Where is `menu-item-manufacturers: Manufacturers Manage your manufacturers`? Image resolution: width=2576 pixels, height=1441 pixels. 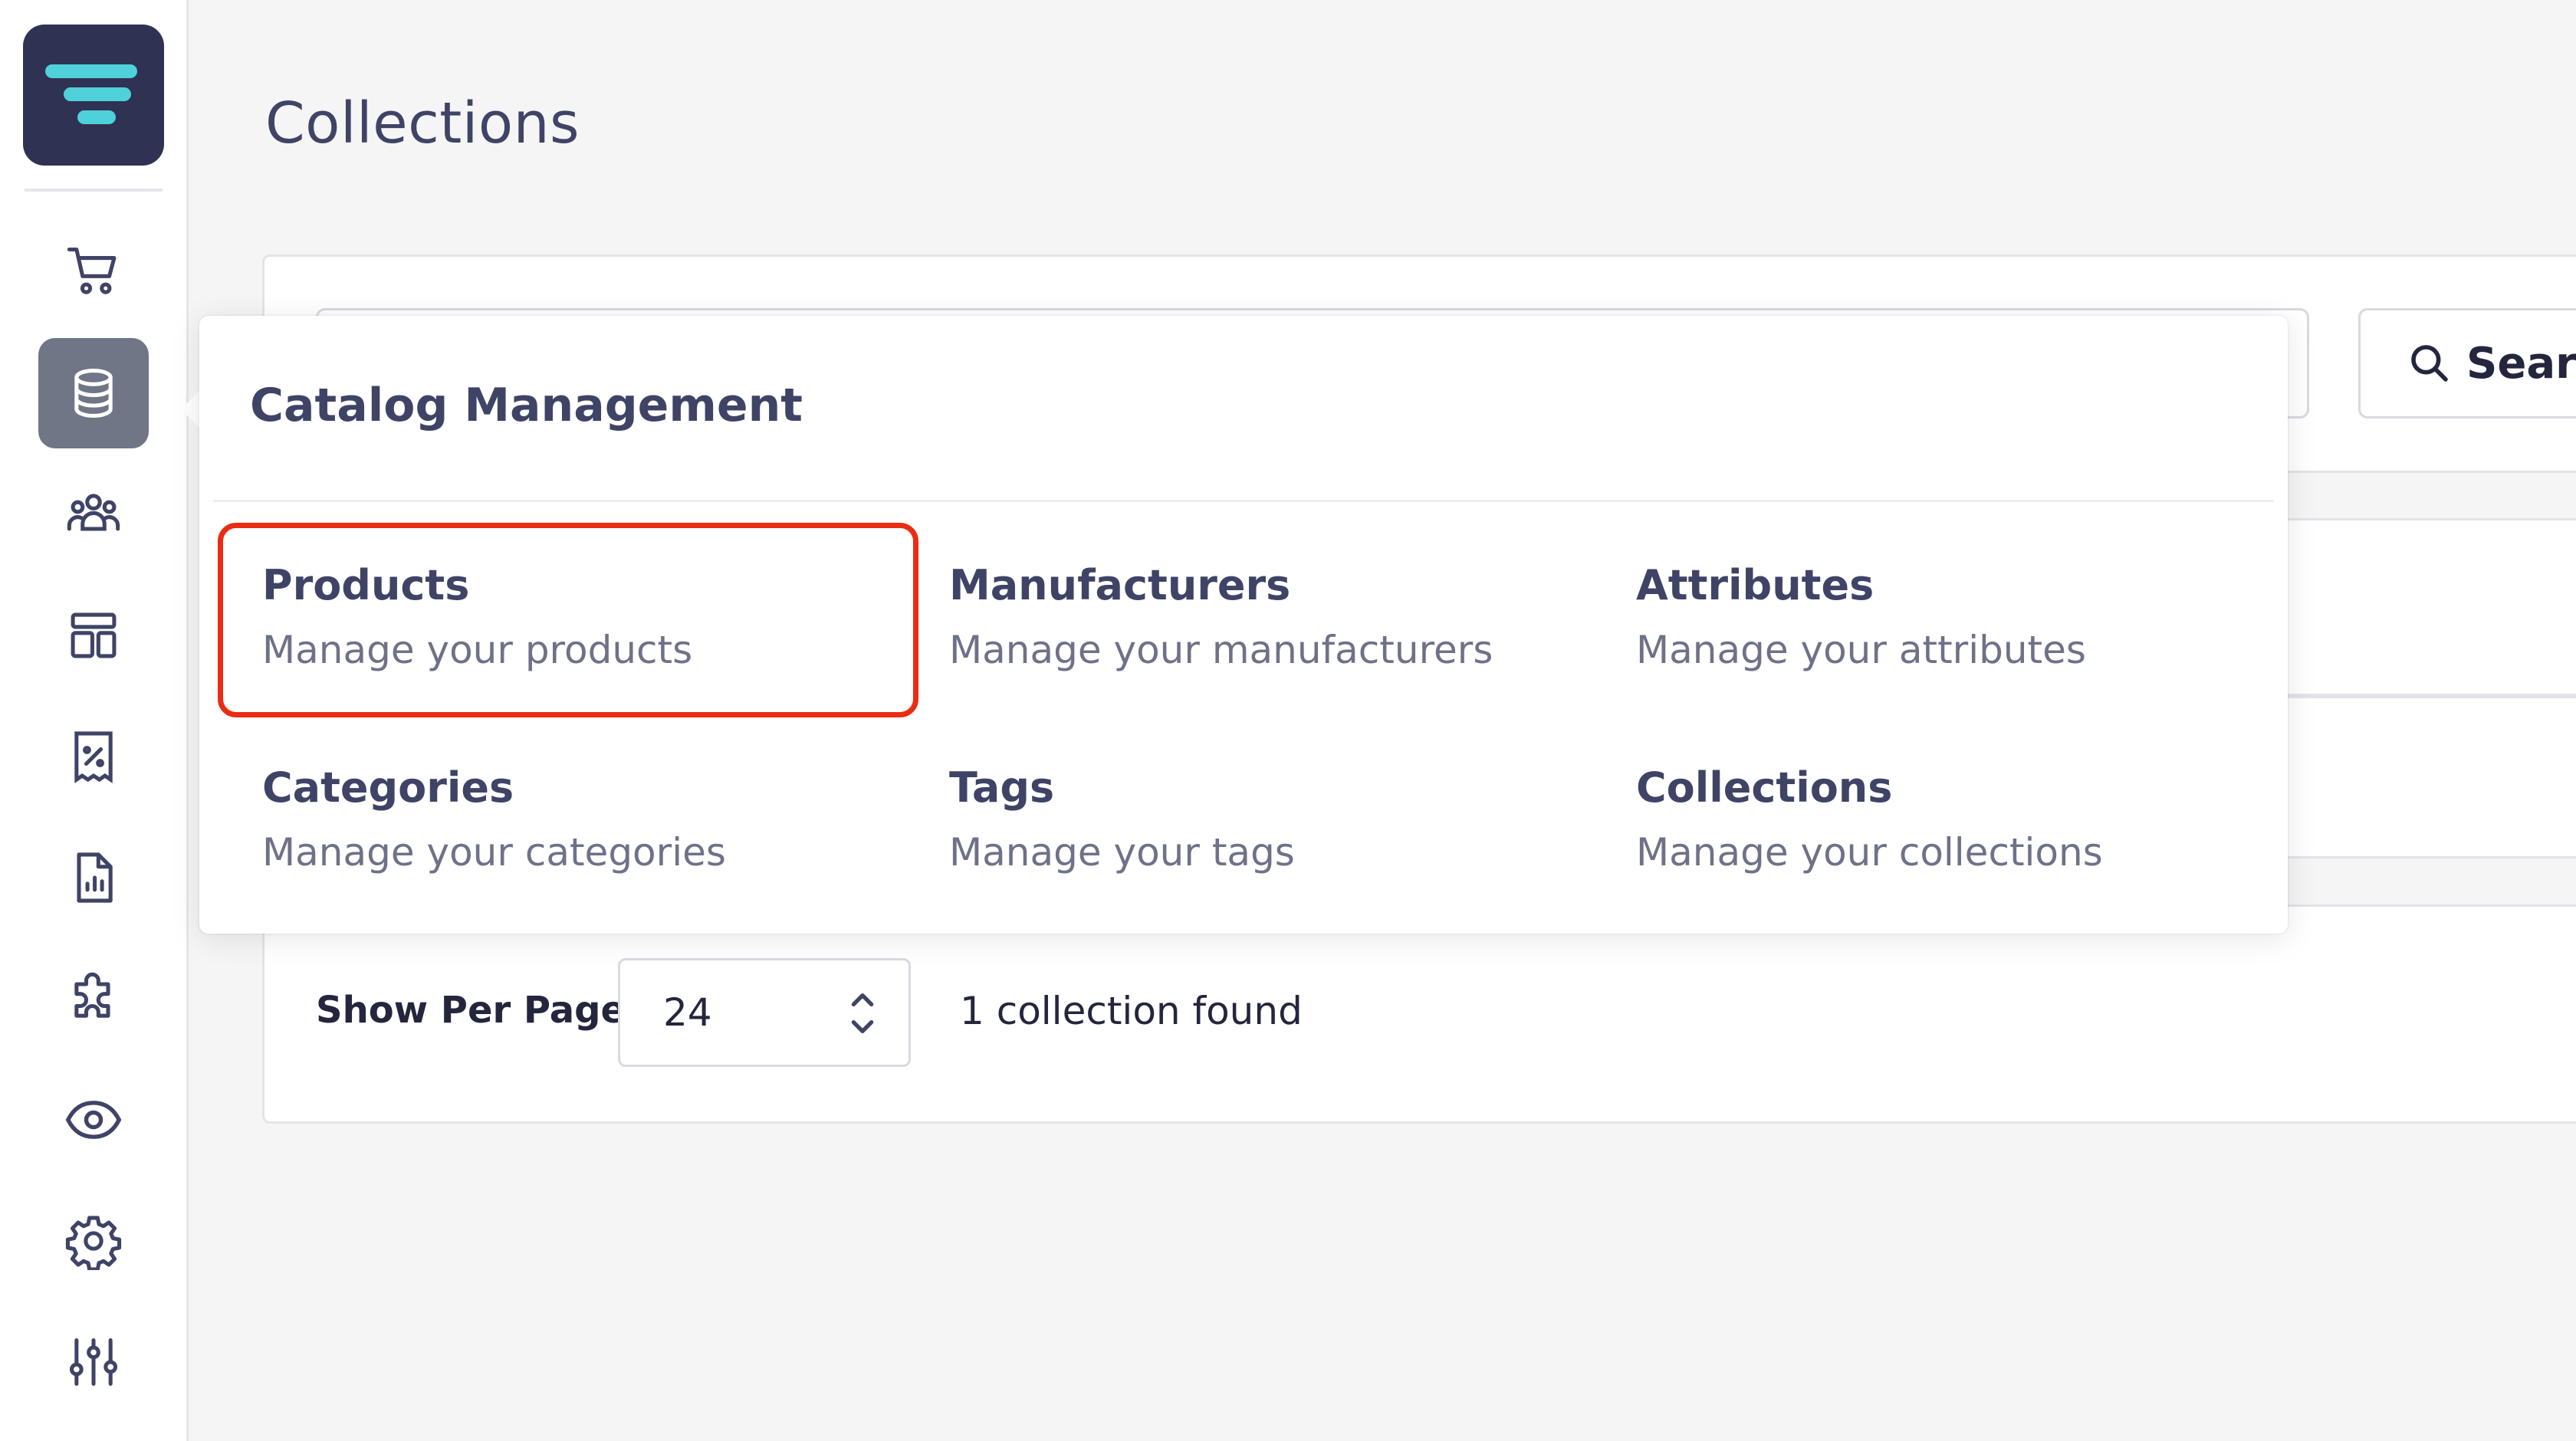 menu-item-manufacturers: Manufacturers Manage your manufacturers is located at coordinates (1223, 614).